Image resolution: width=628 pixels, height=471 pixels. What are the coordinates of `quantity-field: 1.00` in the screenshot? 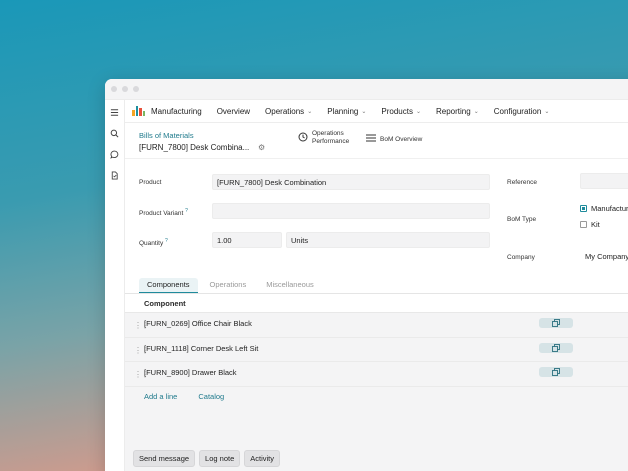 It's located at (247, 240).